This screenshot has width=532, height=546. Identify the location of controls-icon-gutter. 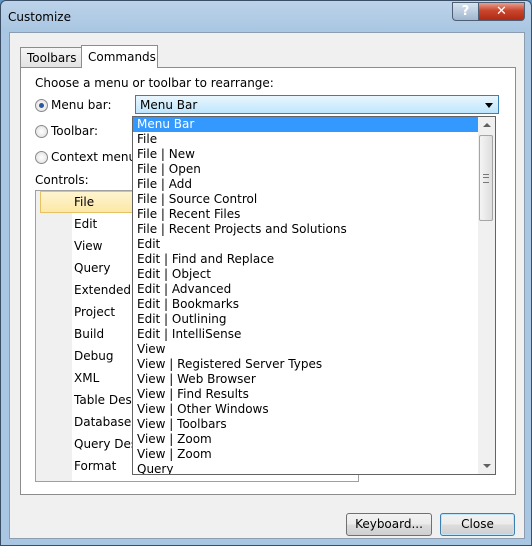
(54, 336).